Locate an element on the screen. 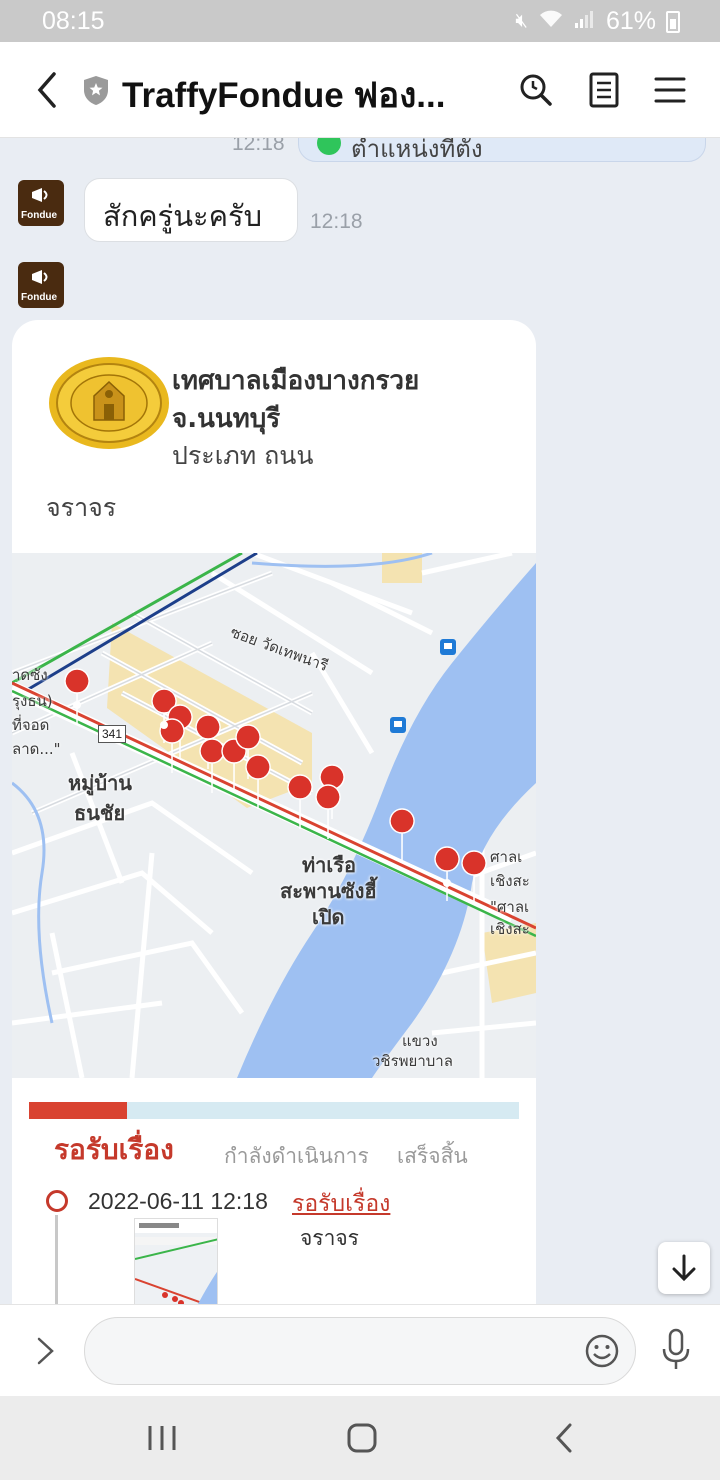 Image resolution: width=720 pixels, height=1480 pixels. message-text: สักครู่นะครับ is located at coordinates (183, 216).